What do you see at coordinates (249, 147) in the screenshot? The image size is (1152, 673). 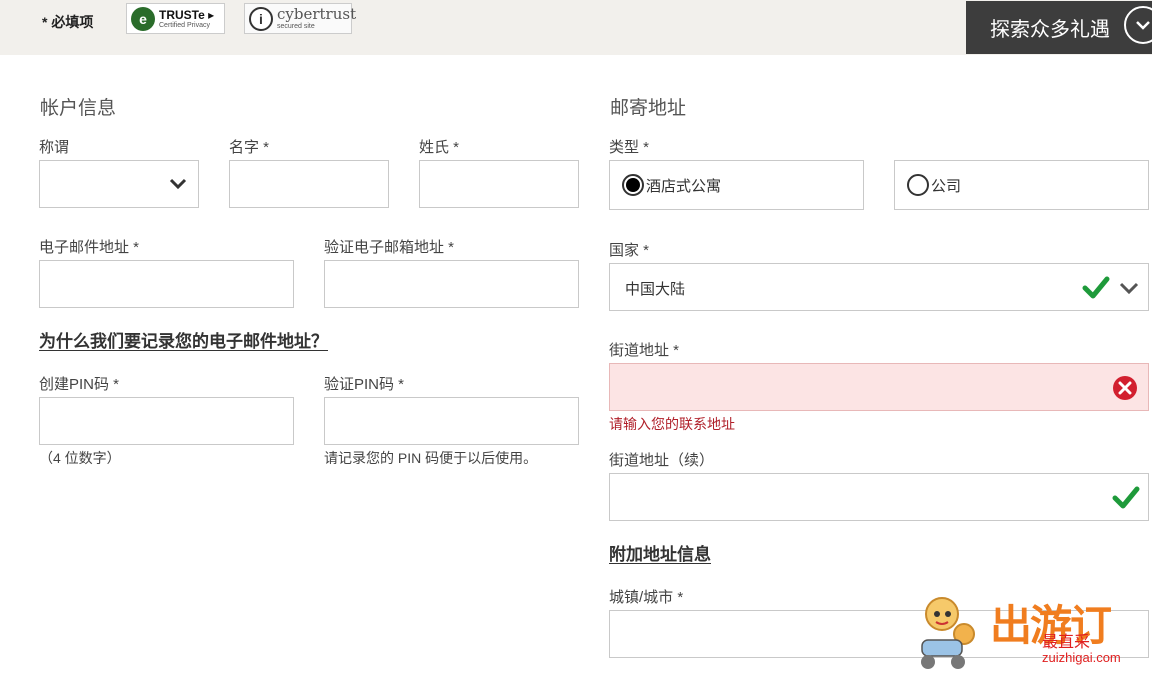 I see `first-name-label: 名字 *` at bounding box center [249, 147].